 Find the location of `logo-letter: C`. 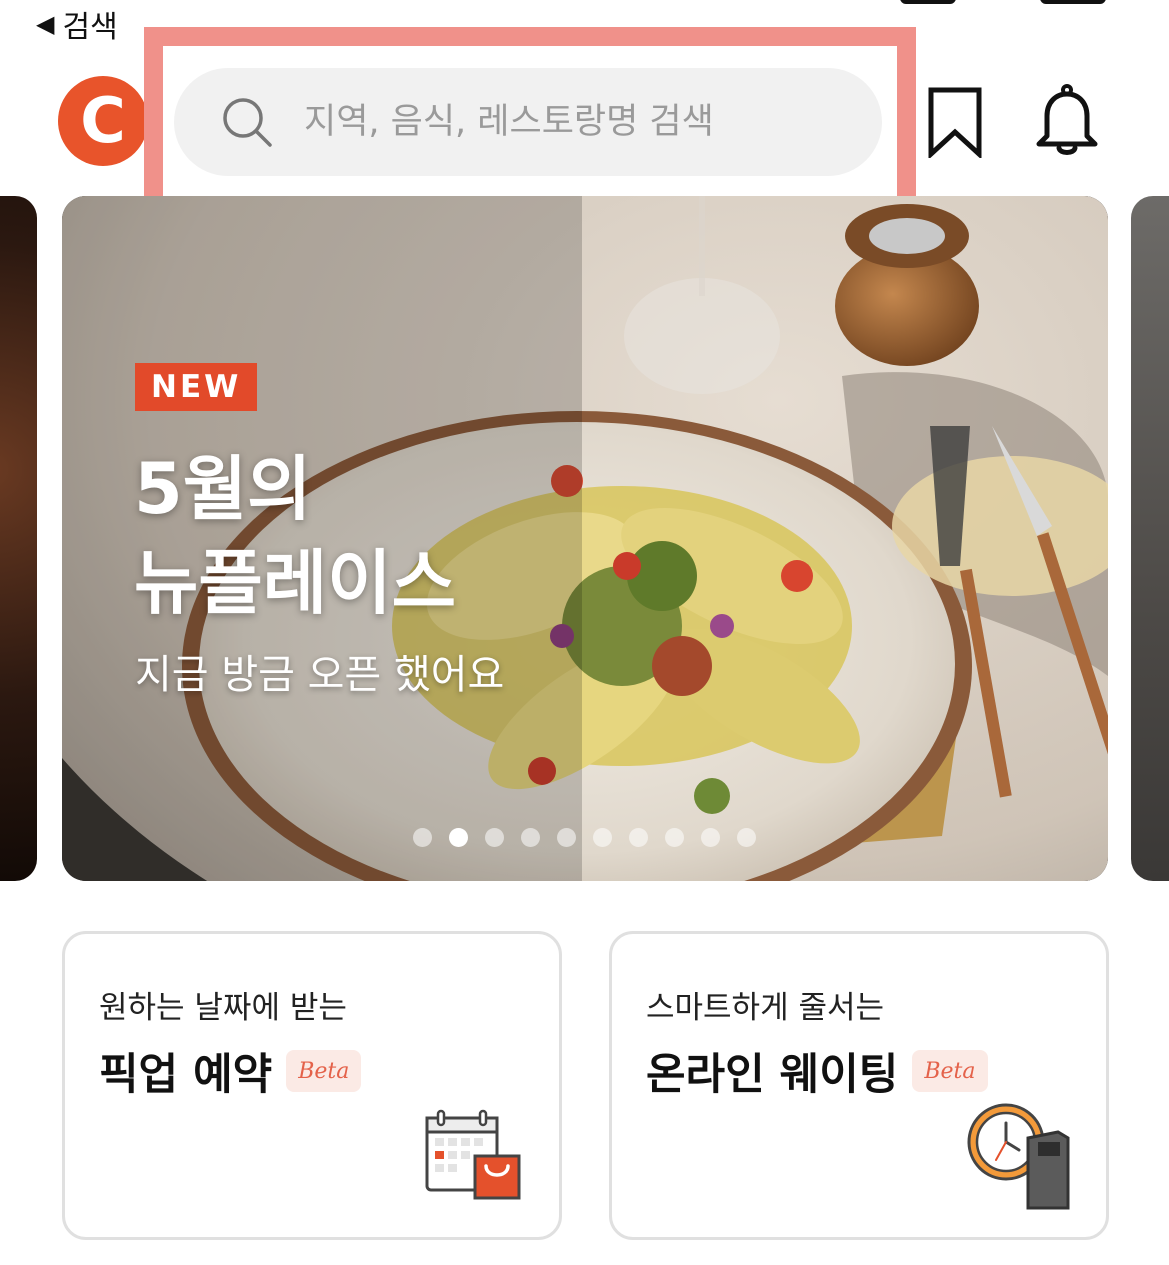

logo-letter: C is located at coordinates (103, 120).